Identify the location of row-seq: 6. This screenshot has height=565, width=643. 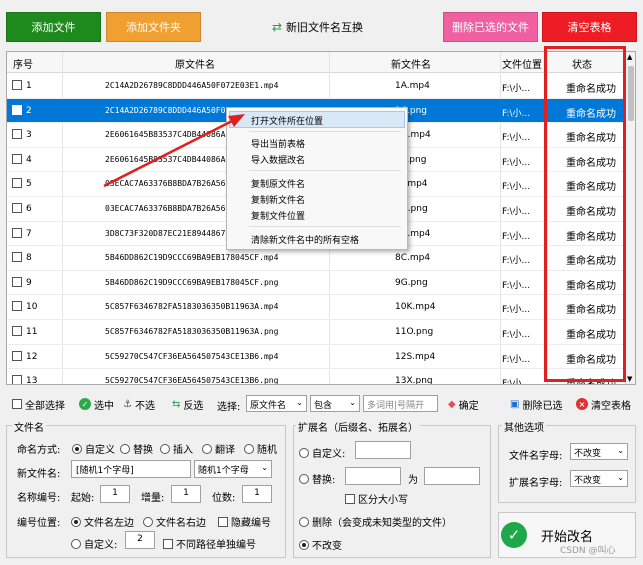
(29, 209).